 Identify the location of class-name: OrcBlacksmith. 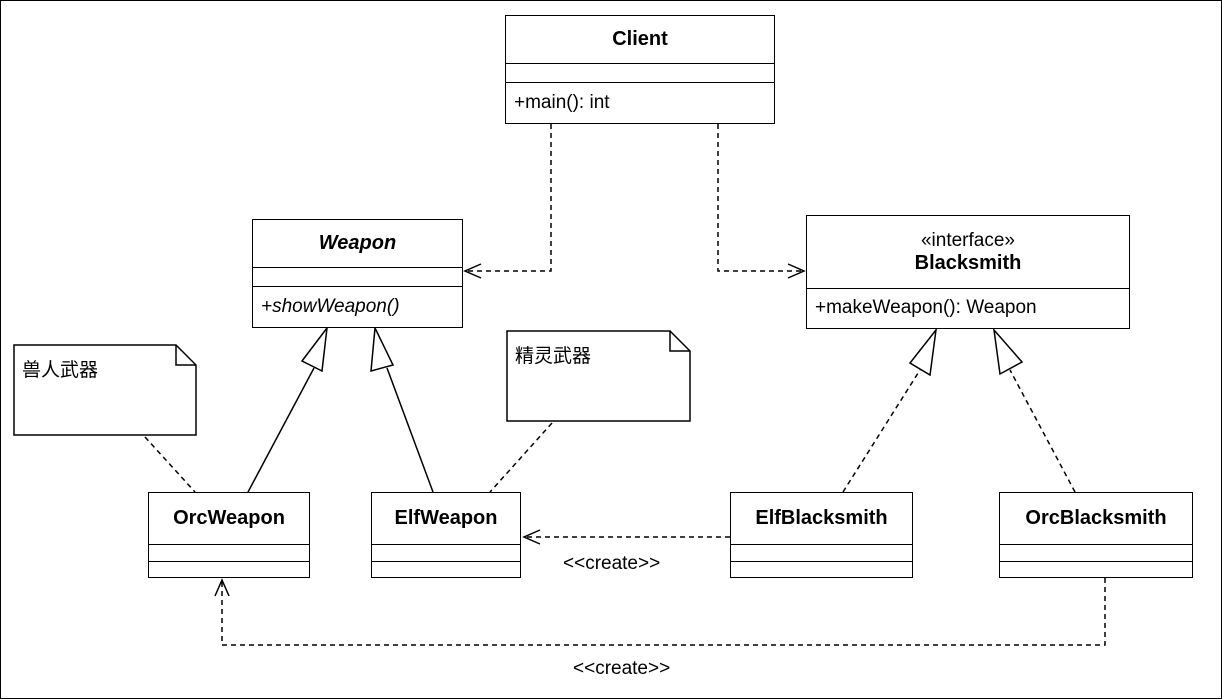
(1096, 518).